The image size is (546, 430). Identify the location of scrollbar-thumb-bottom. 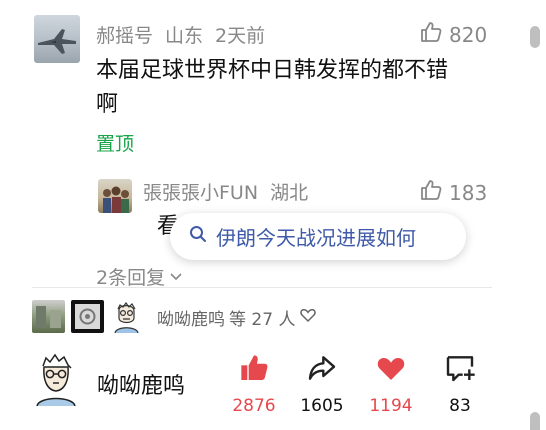
(535, 421).